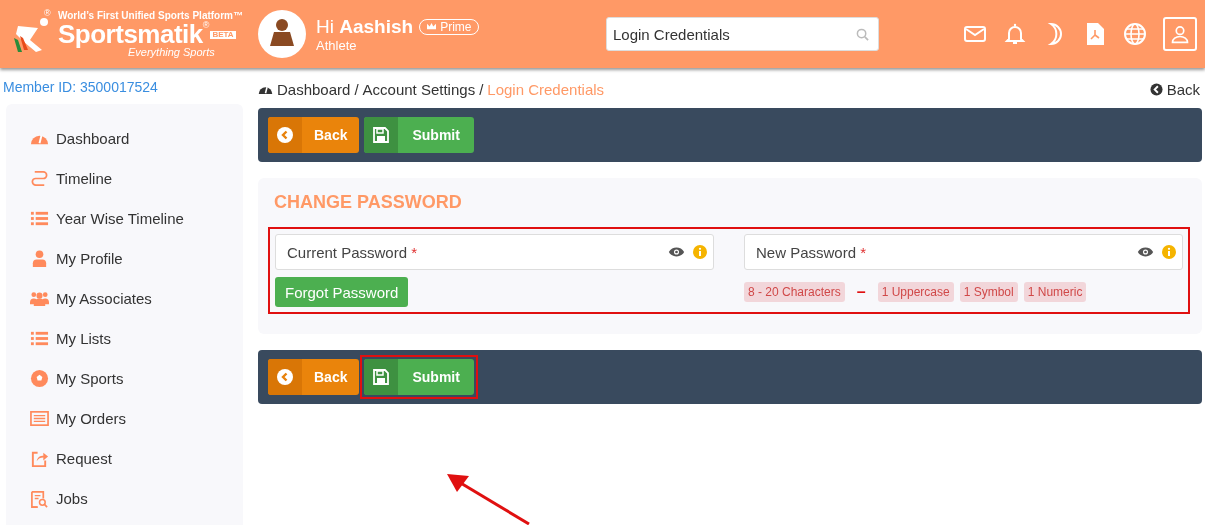  Describe the element at coordinates (77, 378) in the screenshot. I see `sidebar-item: My Sports` at that location.